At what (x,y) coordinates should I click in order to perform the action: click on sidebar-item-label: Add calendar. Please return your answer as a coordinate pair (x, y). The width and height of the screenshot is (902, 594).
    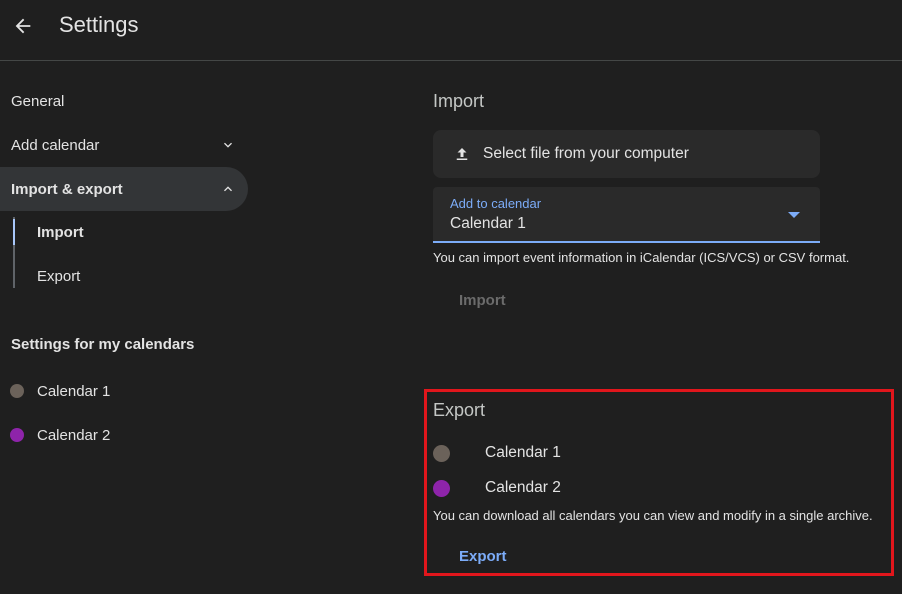
    Looking at the image, I should click on (55, 145).